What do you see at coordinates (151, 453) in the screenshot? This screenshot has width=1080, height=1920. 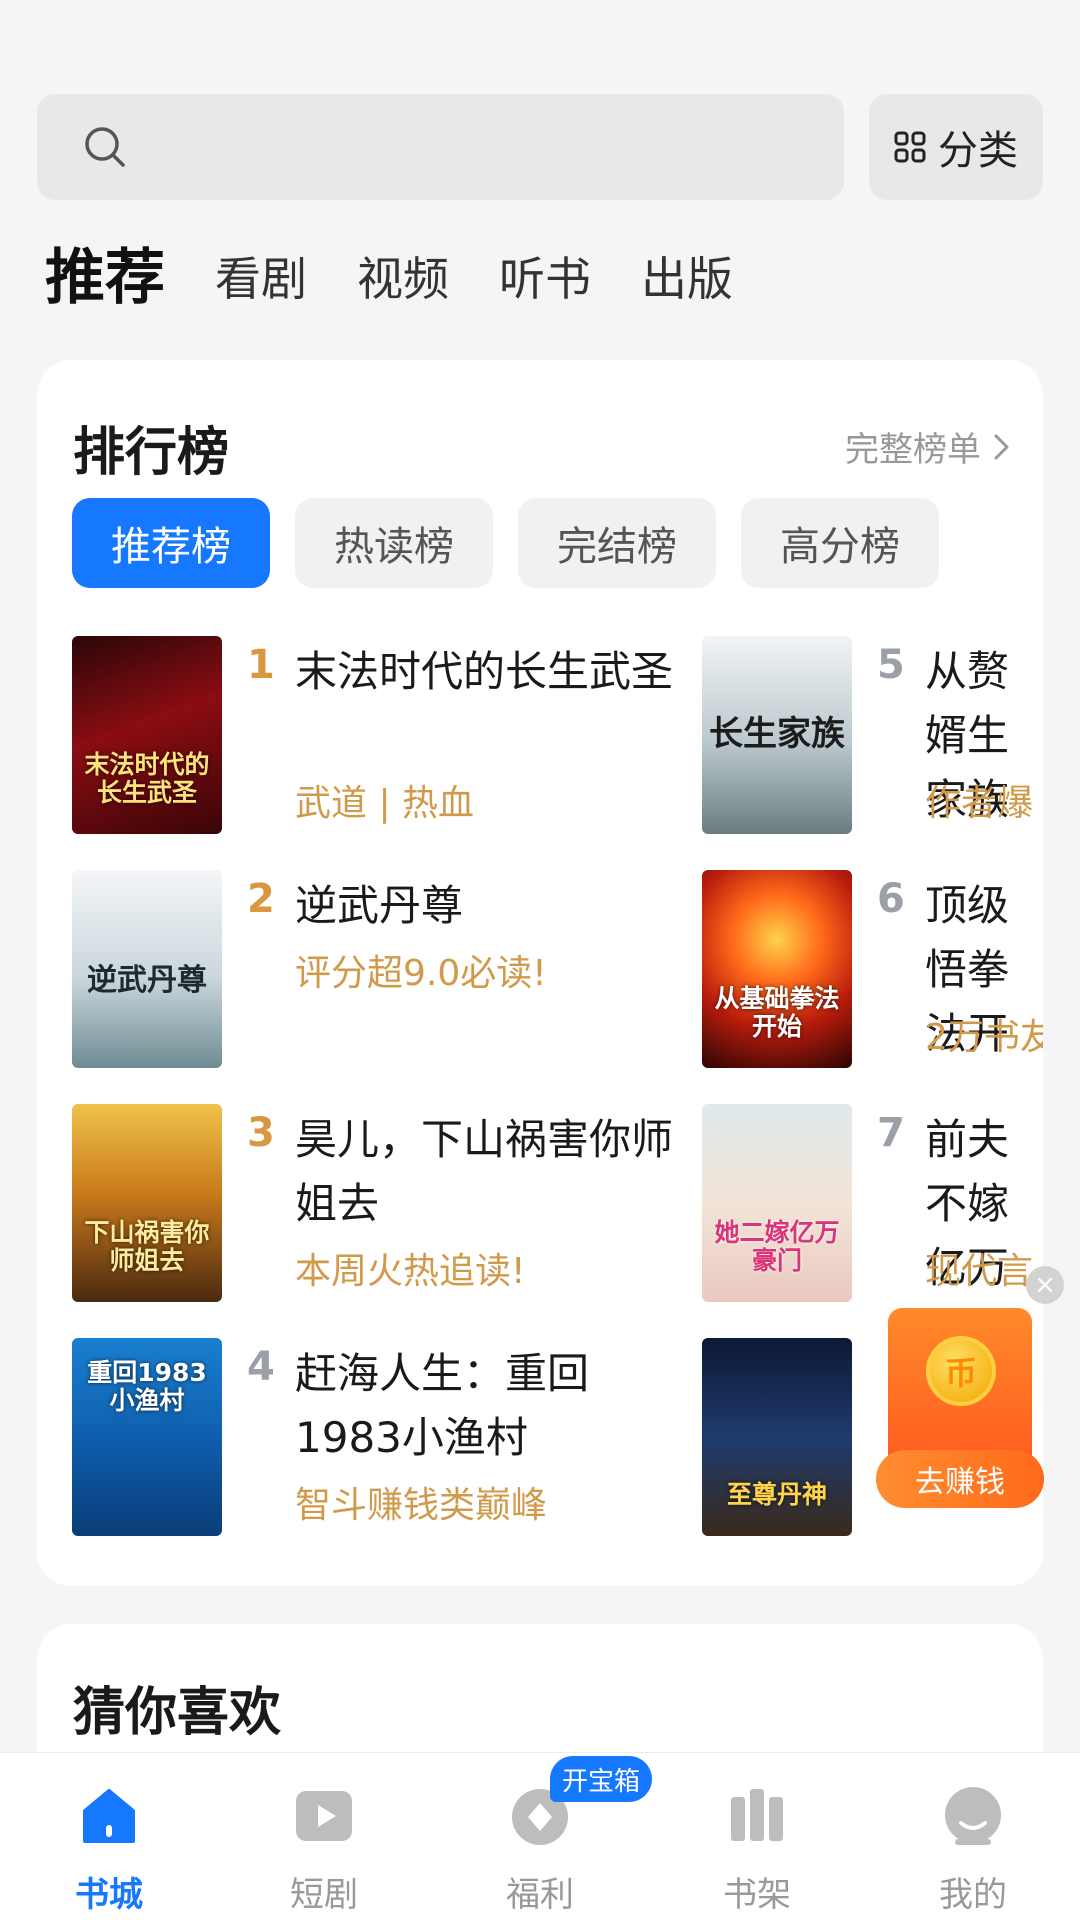 I see `ranking-title: 排行榜` at bounding box center [151, 453].